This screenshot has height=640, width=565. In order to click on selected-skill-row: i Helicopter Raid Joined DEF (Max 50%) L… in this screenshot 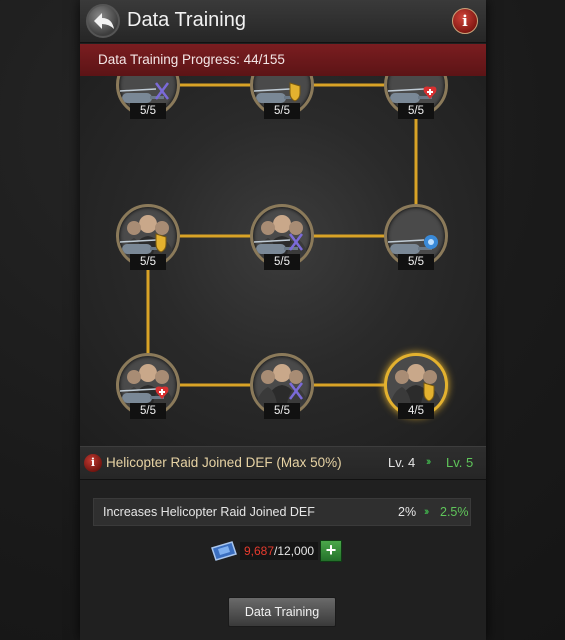, I will do `click(283, 463)`.